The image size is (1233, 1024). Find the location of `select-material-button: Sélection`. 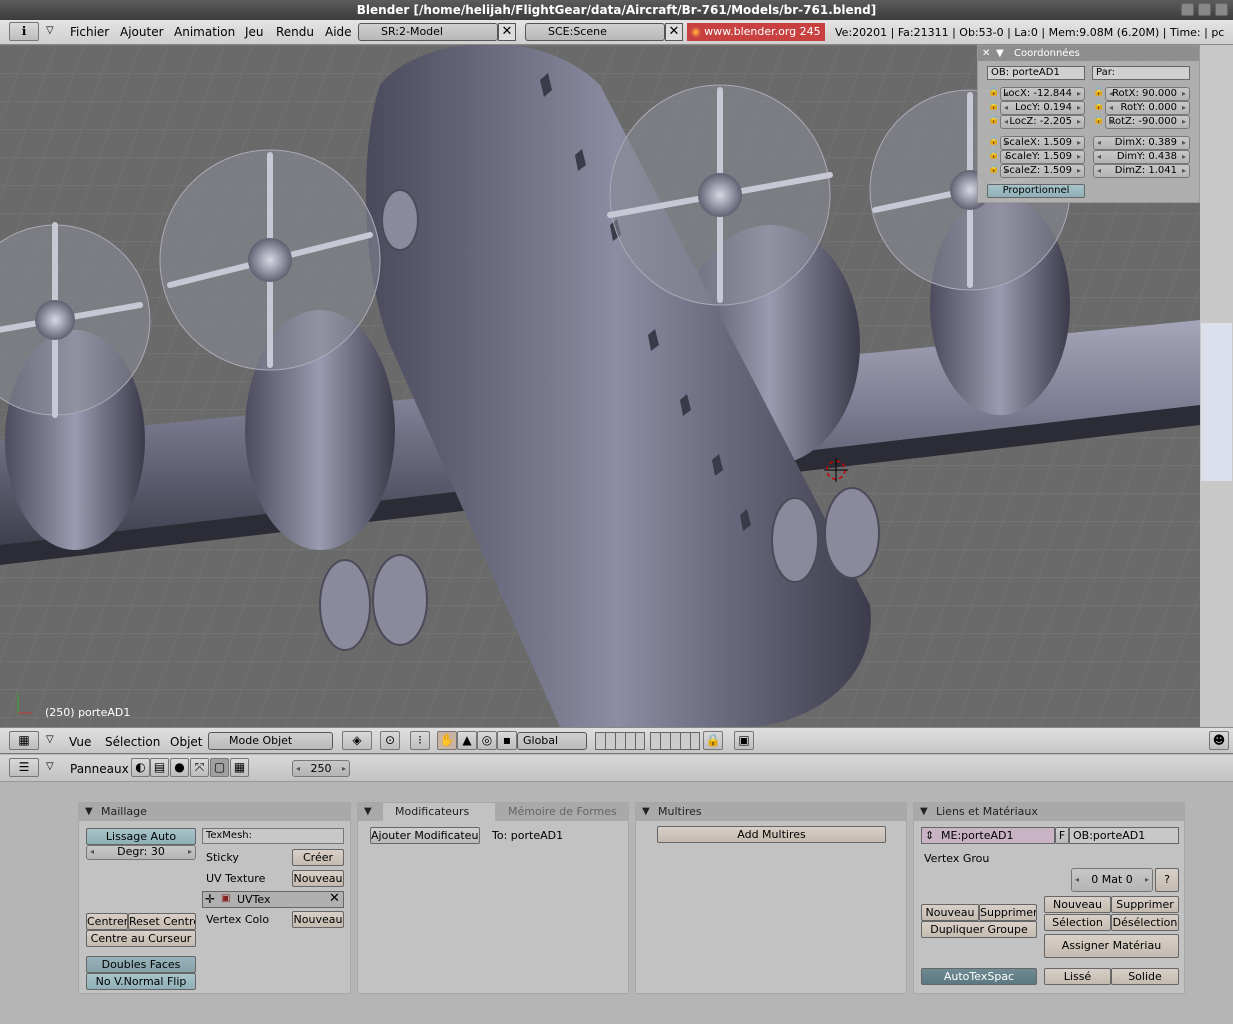

select-material-button: Sélection is located at coordinates (1077, 922).